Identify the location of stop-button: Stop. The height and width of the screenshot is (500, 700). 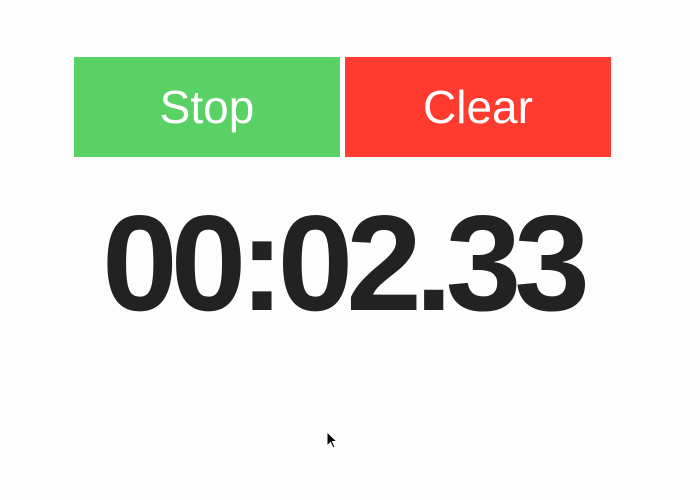
(207, 107).